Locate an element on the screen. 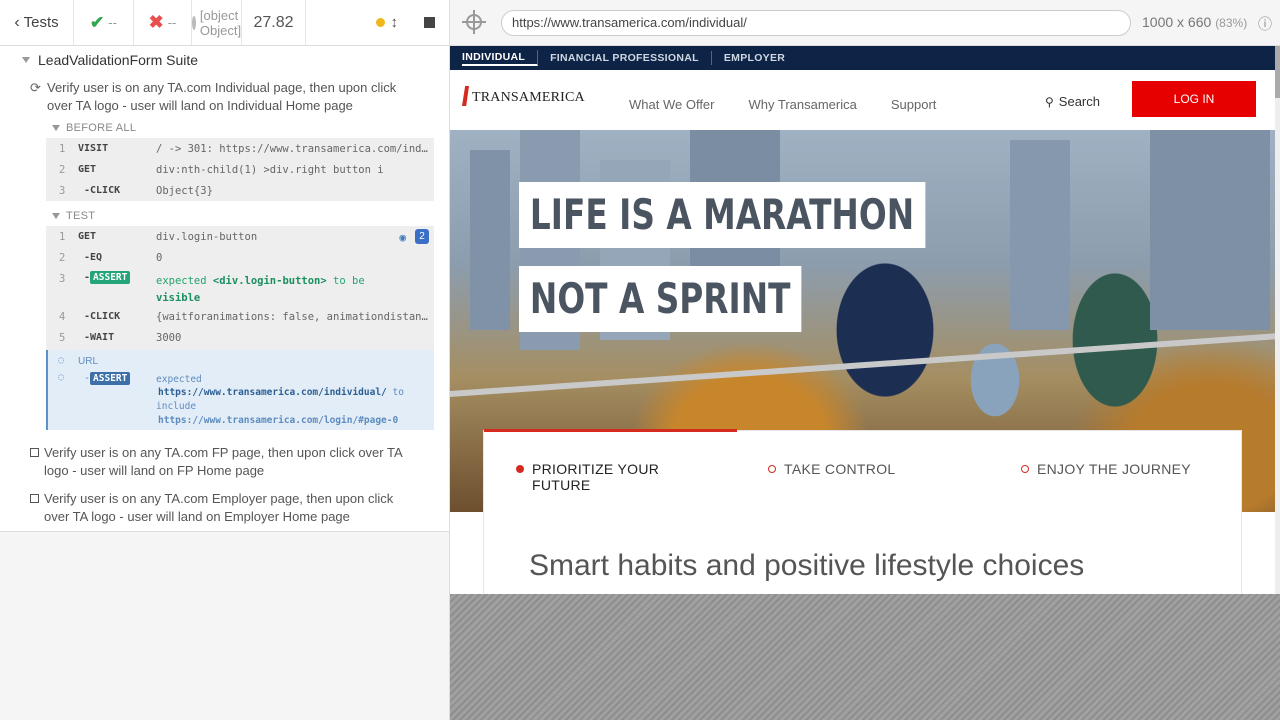 The width and height of the screenshot is (1280, 720). tests-label: Tests is located at coordinates (41, 22).